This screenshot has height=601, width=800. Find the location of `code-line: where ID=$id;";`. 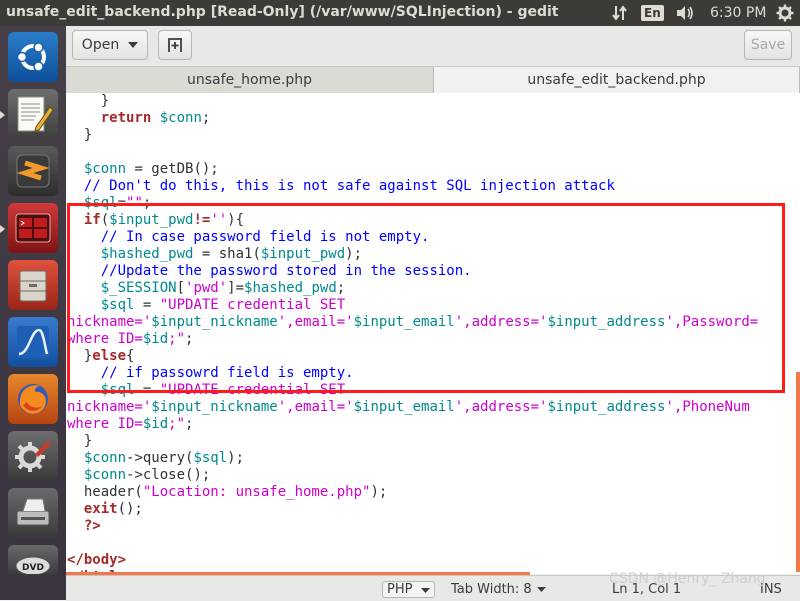

code-line: where ID=$id;"; is located at coordinates (130, 339).